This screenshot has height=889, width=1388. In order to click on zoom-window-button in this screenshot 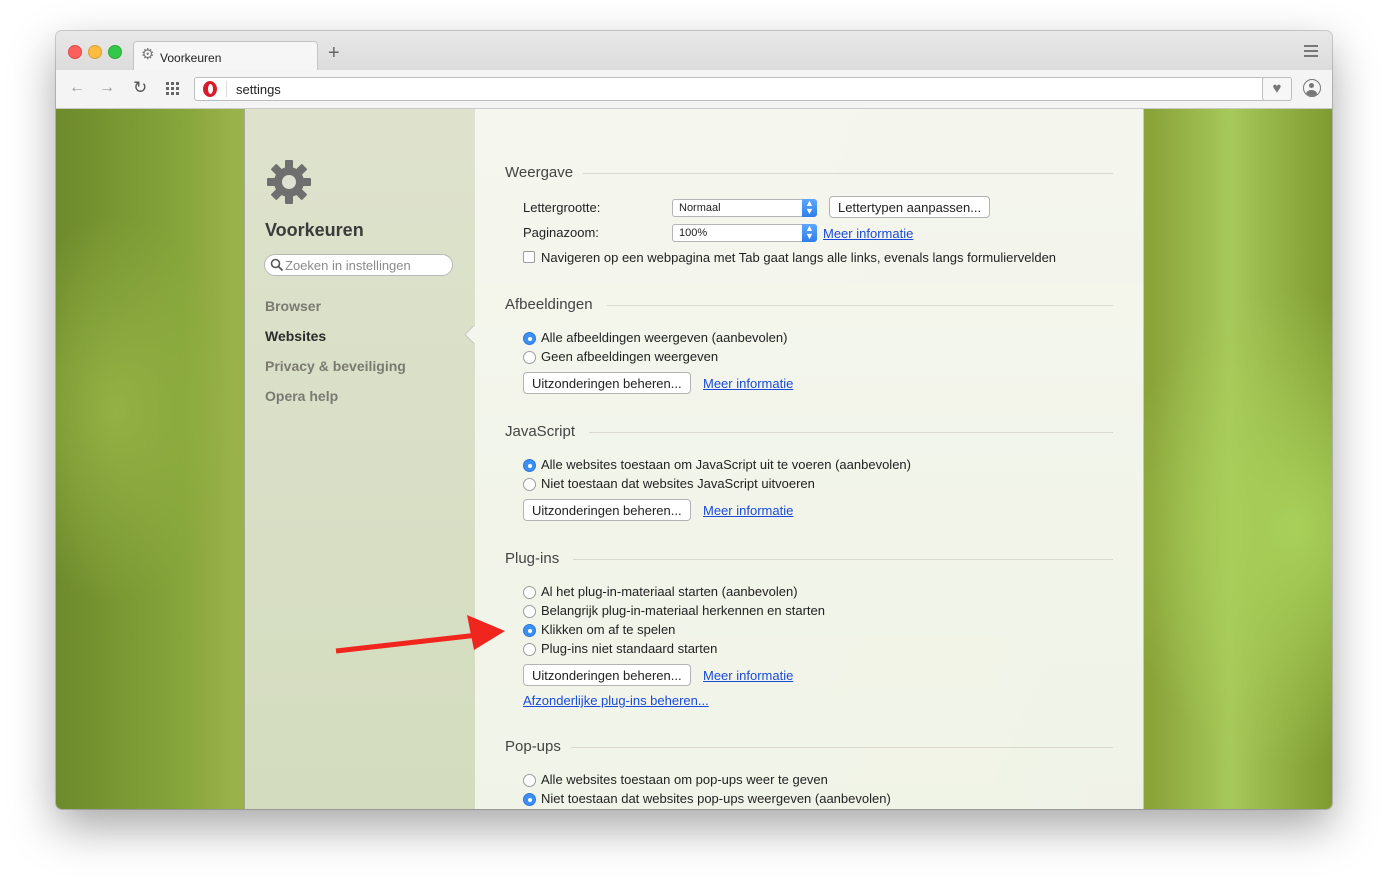, I will do `click(115, 52)`.